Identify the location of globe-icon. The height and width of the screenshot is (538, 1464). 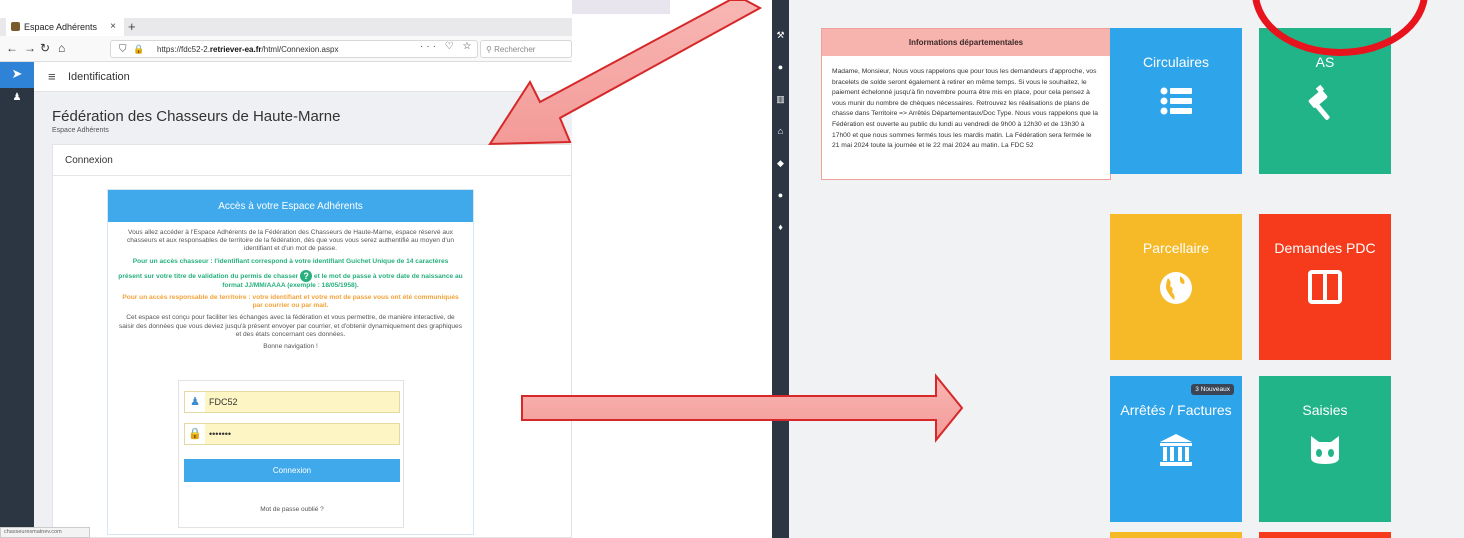
(1176, 290).